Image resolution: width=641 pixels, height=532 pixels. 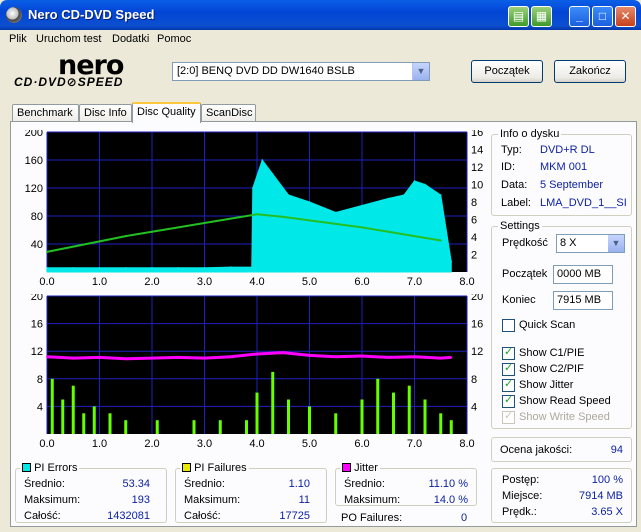 What do you see at coordinates (37, 352) in the screenshot?
I see `y-tick-label: 12` at bounding box center [37, 352].